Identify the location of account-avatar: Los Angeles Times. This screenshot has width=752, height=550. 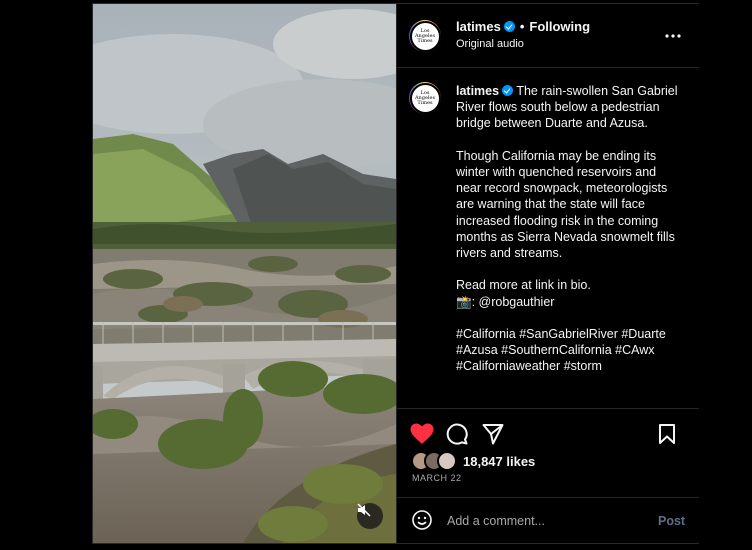
(425, 36).